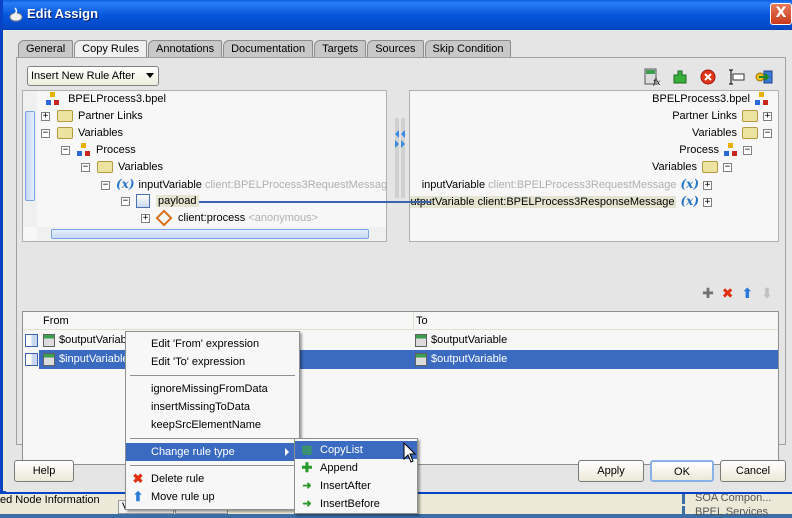 Image resolution: width=792 pixels, height=518 pixels. What do you see at coordinates (98, 150) in the screenshot?
I see `tree-node-process: − Process` at bounding box center [98, 150].